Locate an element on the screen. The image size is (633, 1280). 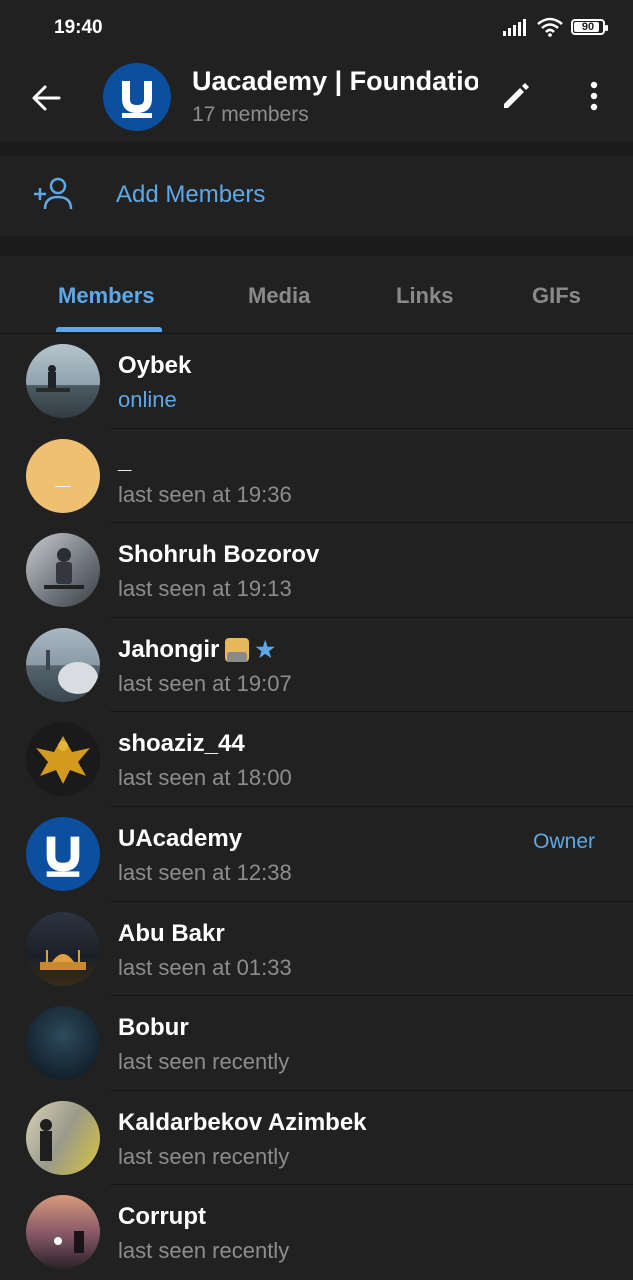
member-name: Bobur is located at coordinates (153, 1028).